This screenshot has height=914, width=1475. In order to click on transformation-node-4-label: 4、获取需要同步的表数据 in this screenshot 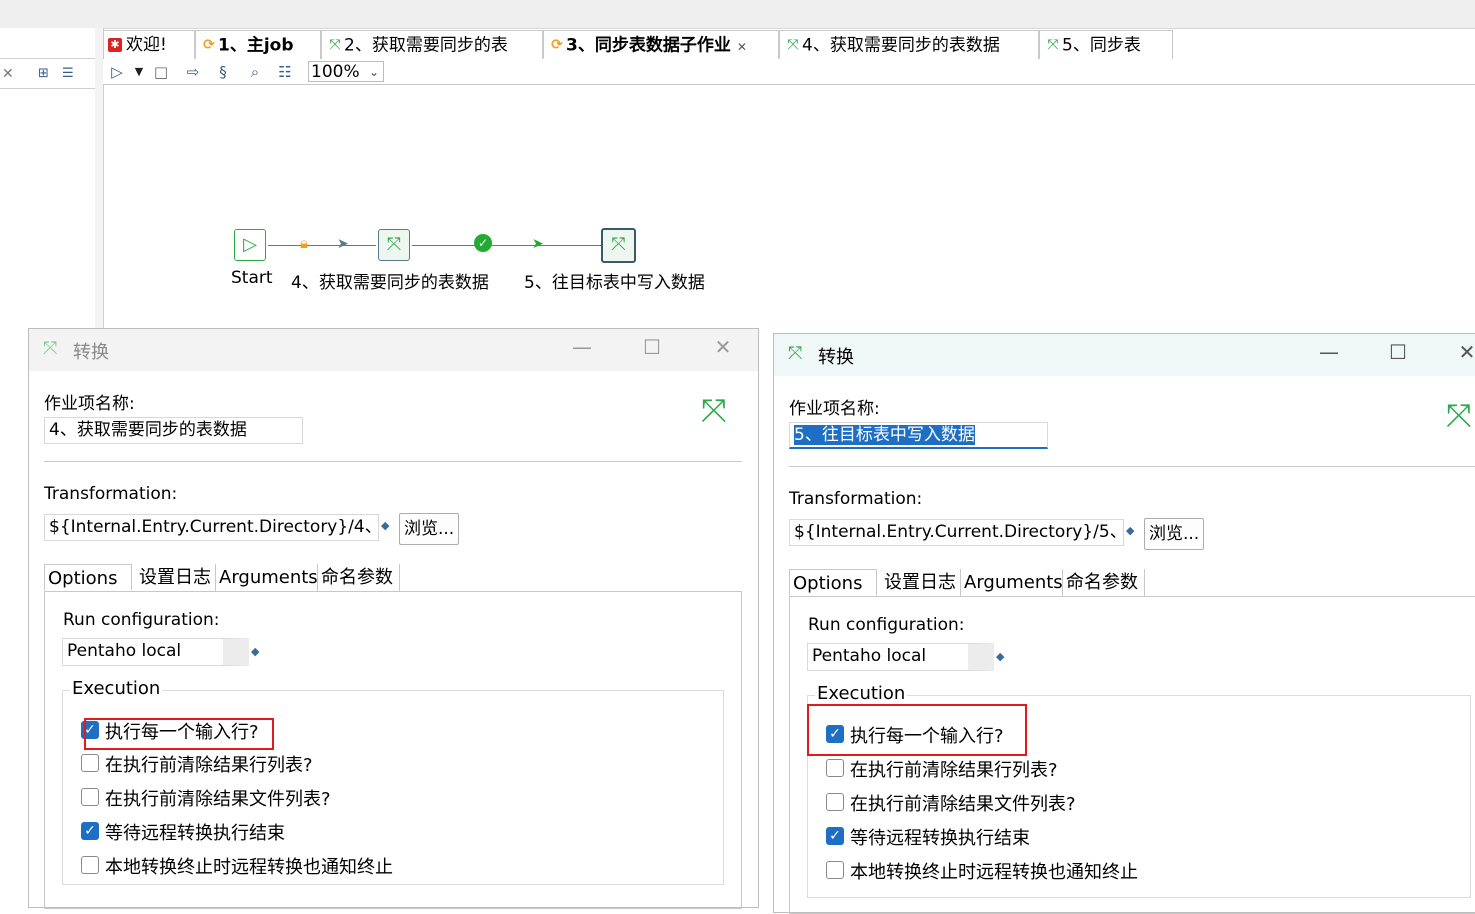, I will do `click(390, 283)`.